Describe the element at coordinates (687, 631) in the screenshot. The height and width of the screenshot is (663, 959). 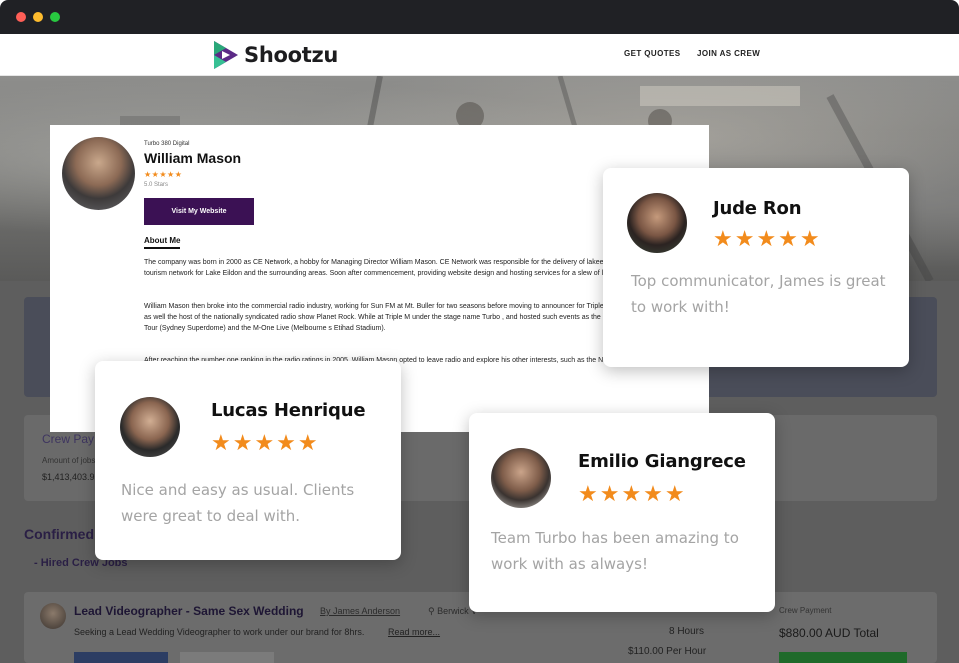
I see `job-hours: 8 Hours` at that location.